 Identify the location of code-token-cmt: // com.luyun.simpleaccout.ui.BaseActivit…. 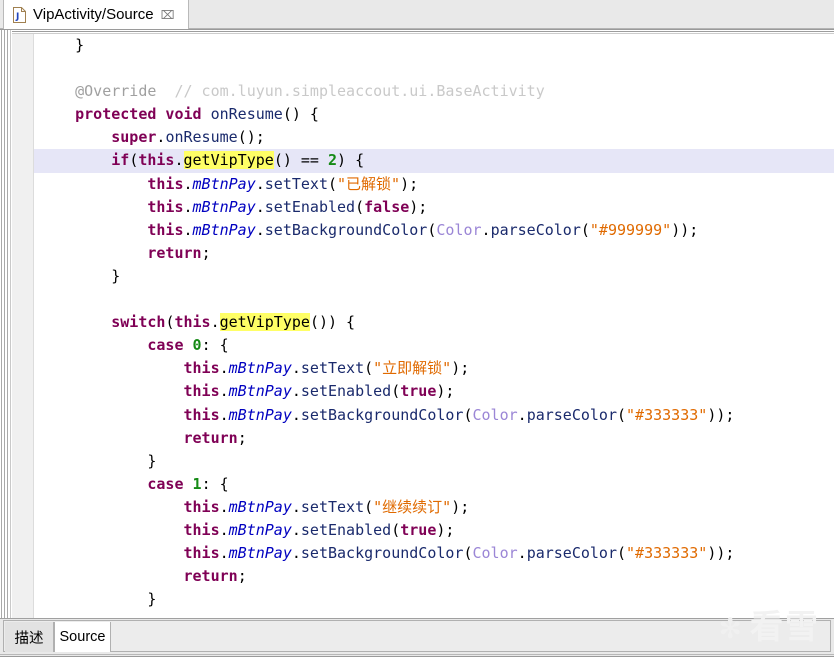
(359, 91).